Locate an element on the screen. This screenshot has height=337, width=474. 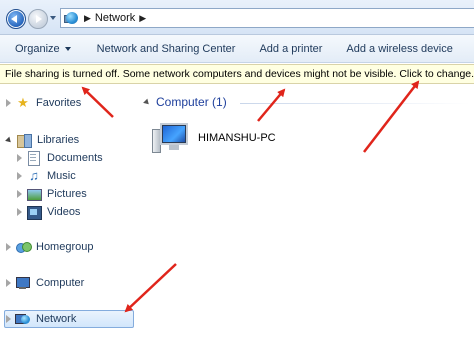
sidebar-item-videos: Videos is located at coordinates (48, 212).